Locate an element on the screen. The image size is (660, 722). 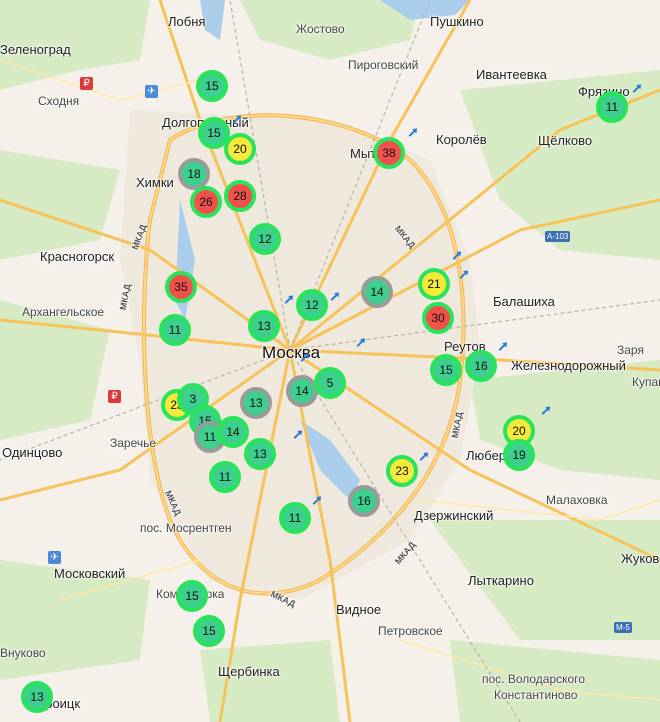
place-label: Заречье is located at coordinates (133, 443).